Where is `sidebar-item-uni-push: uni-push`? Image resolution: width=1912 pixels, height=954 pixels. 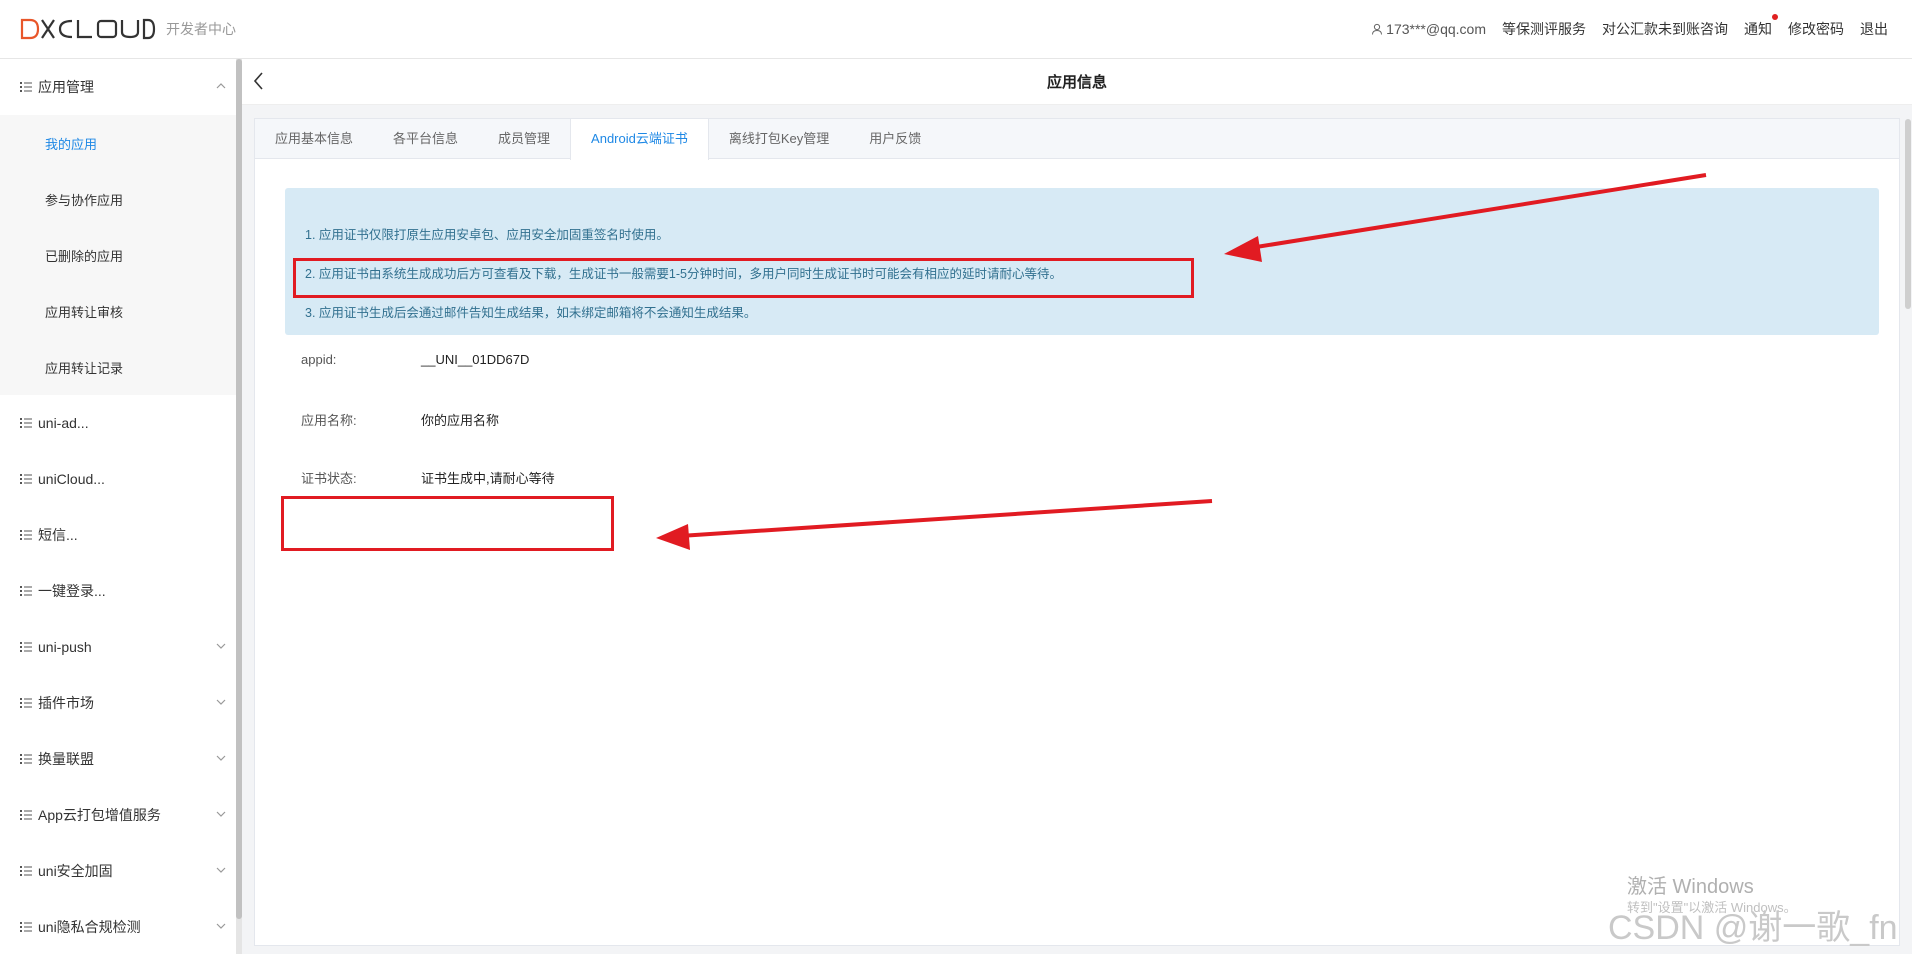 sidebar-item-uni-push: uni-push is located at coordinates (118, 647).